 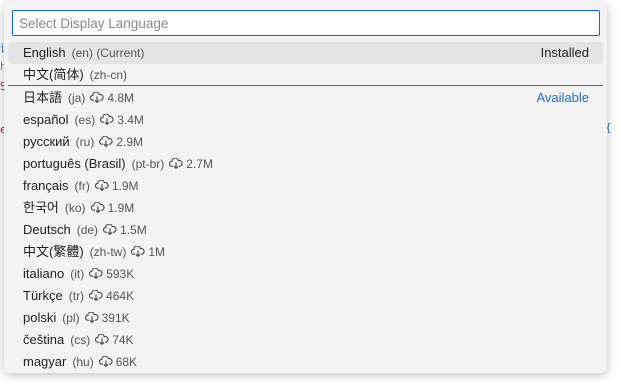 I want to click on language-code: (it), so click(x=77, y=274).